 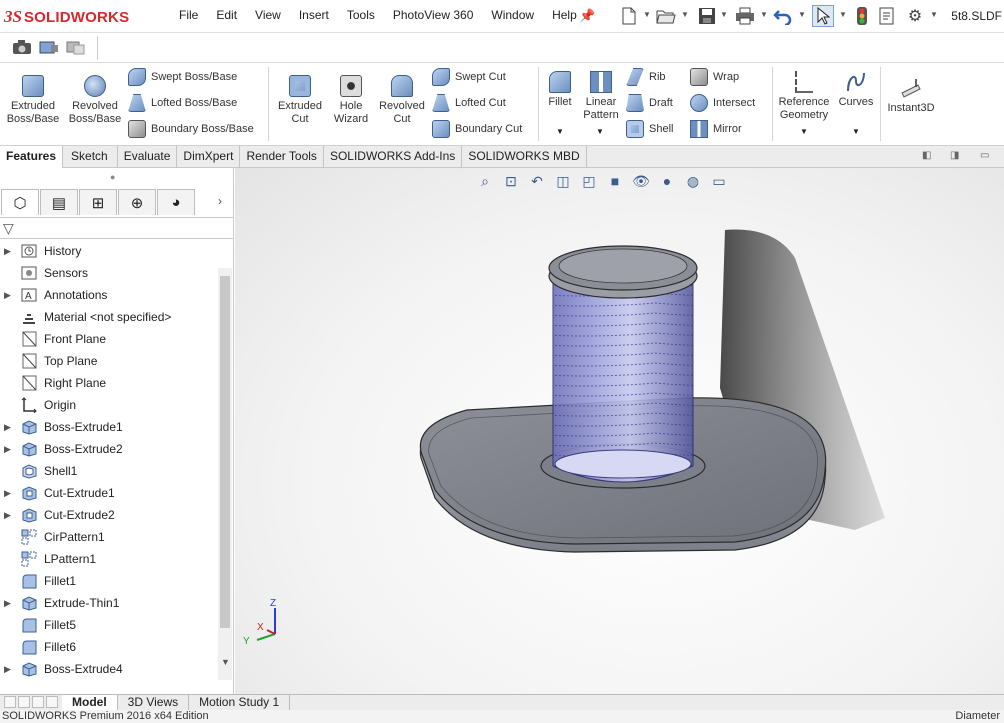 I want to click on wrap-button: Wrap, so click(x=714, y=77).